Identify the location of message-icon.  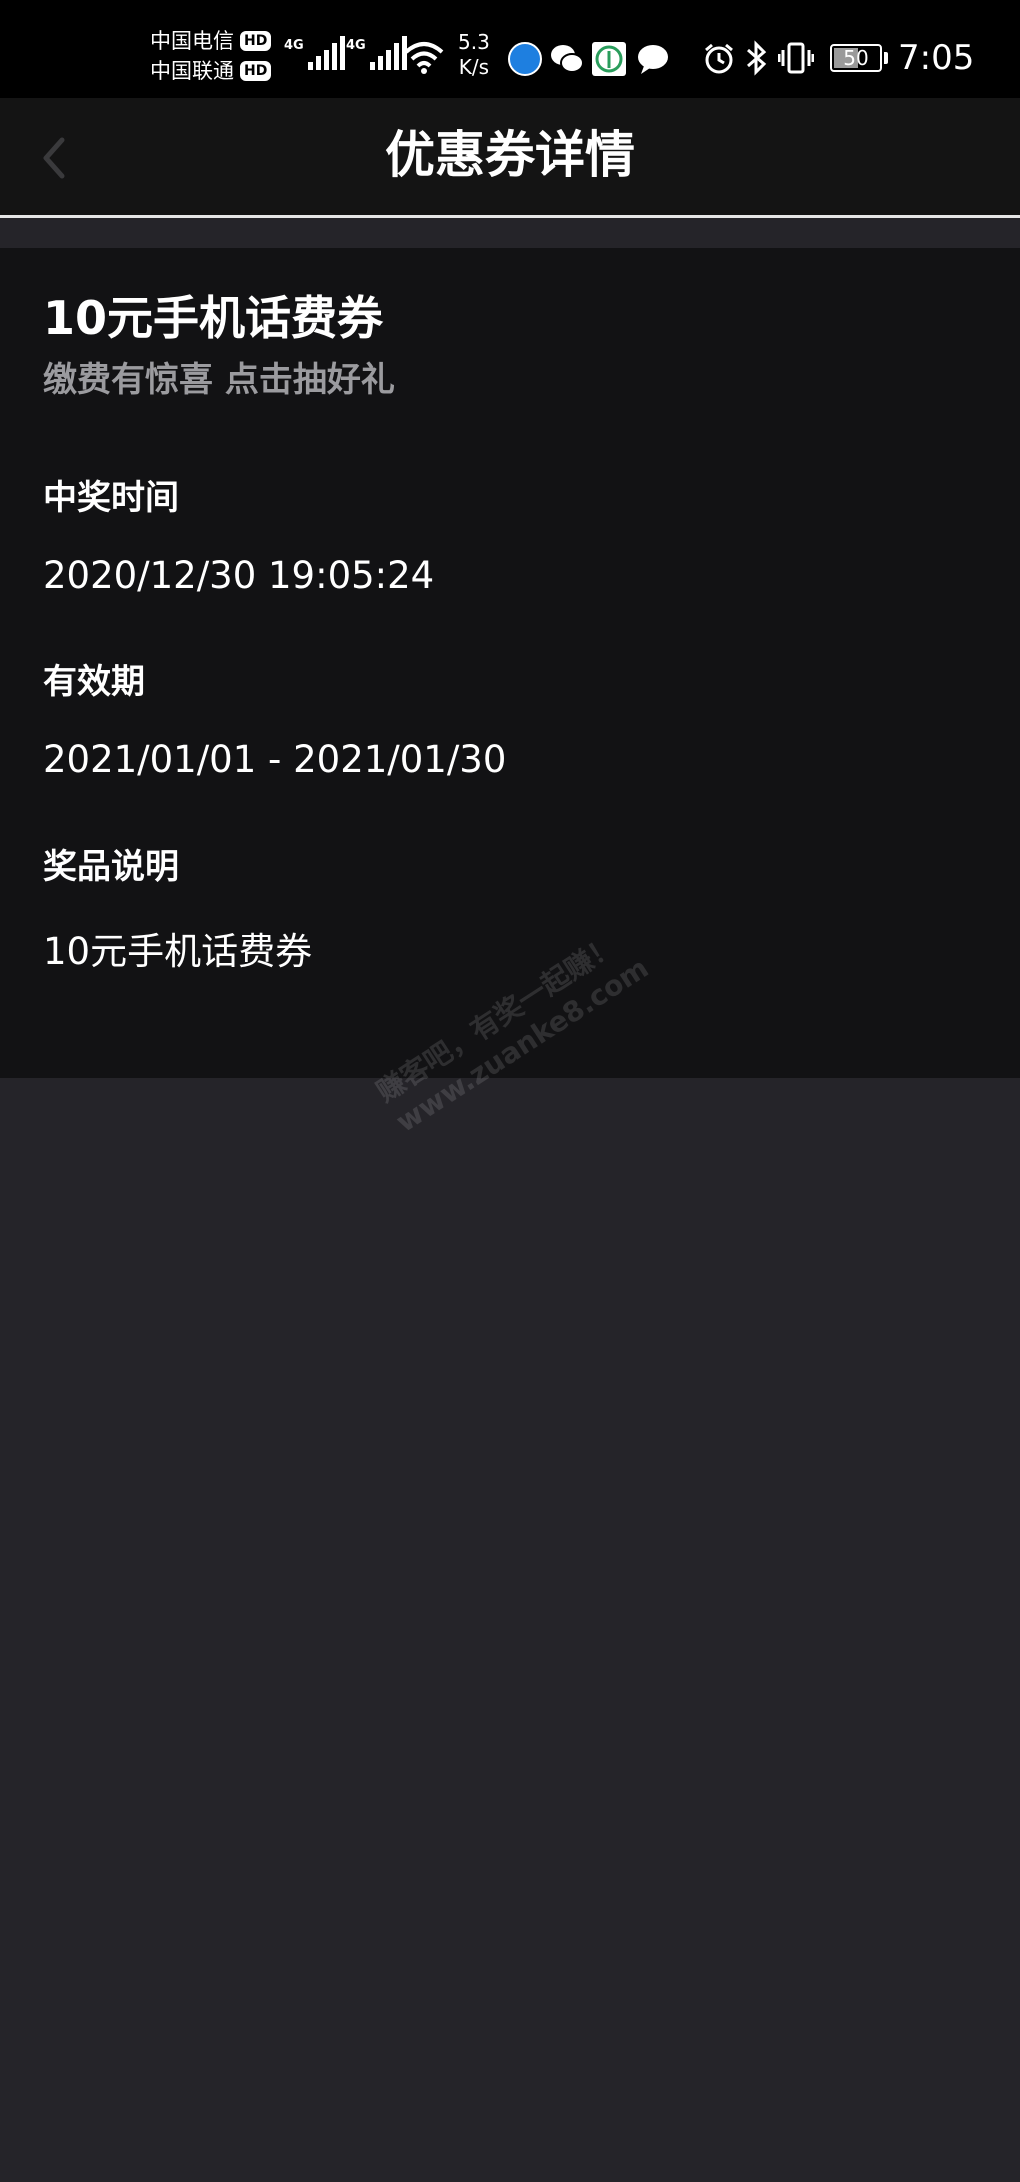
(653, 59).